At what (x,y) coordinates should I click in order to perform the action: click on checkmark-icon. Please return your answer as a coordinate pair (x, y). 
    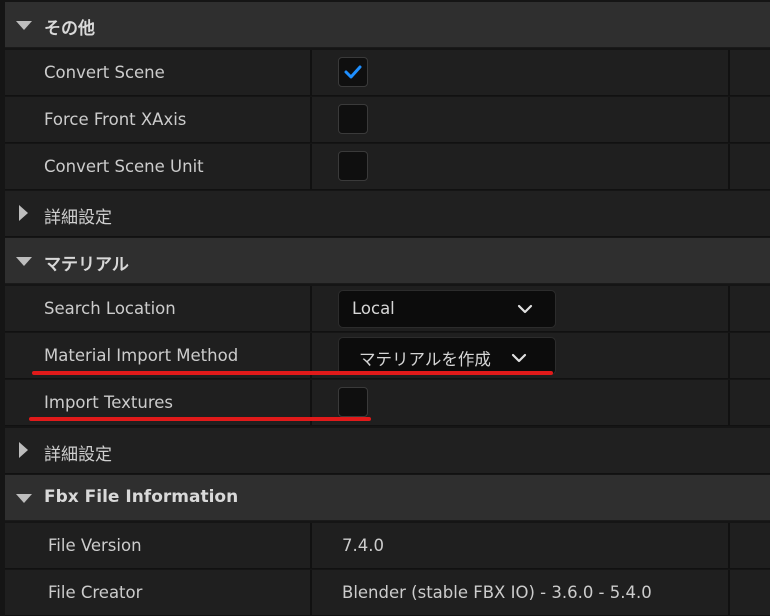
    Looking at the image, I should click on (353, 72).